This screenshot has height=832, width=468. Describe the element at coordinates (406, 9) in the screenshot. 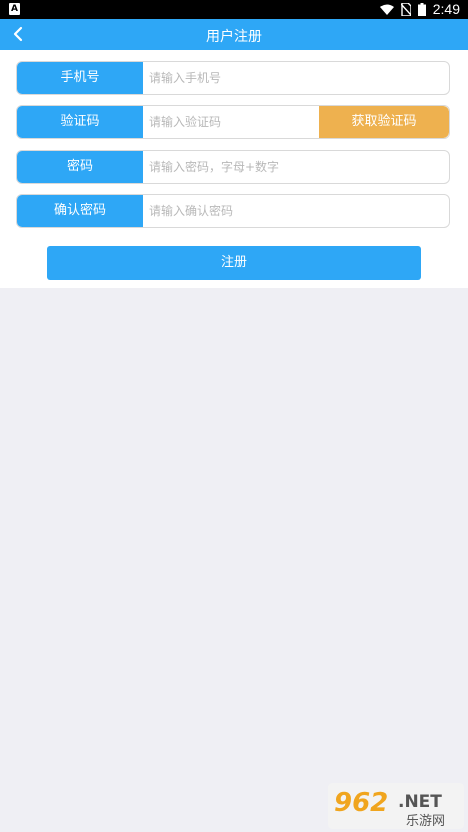

I see `no-sim-icon` at that location.